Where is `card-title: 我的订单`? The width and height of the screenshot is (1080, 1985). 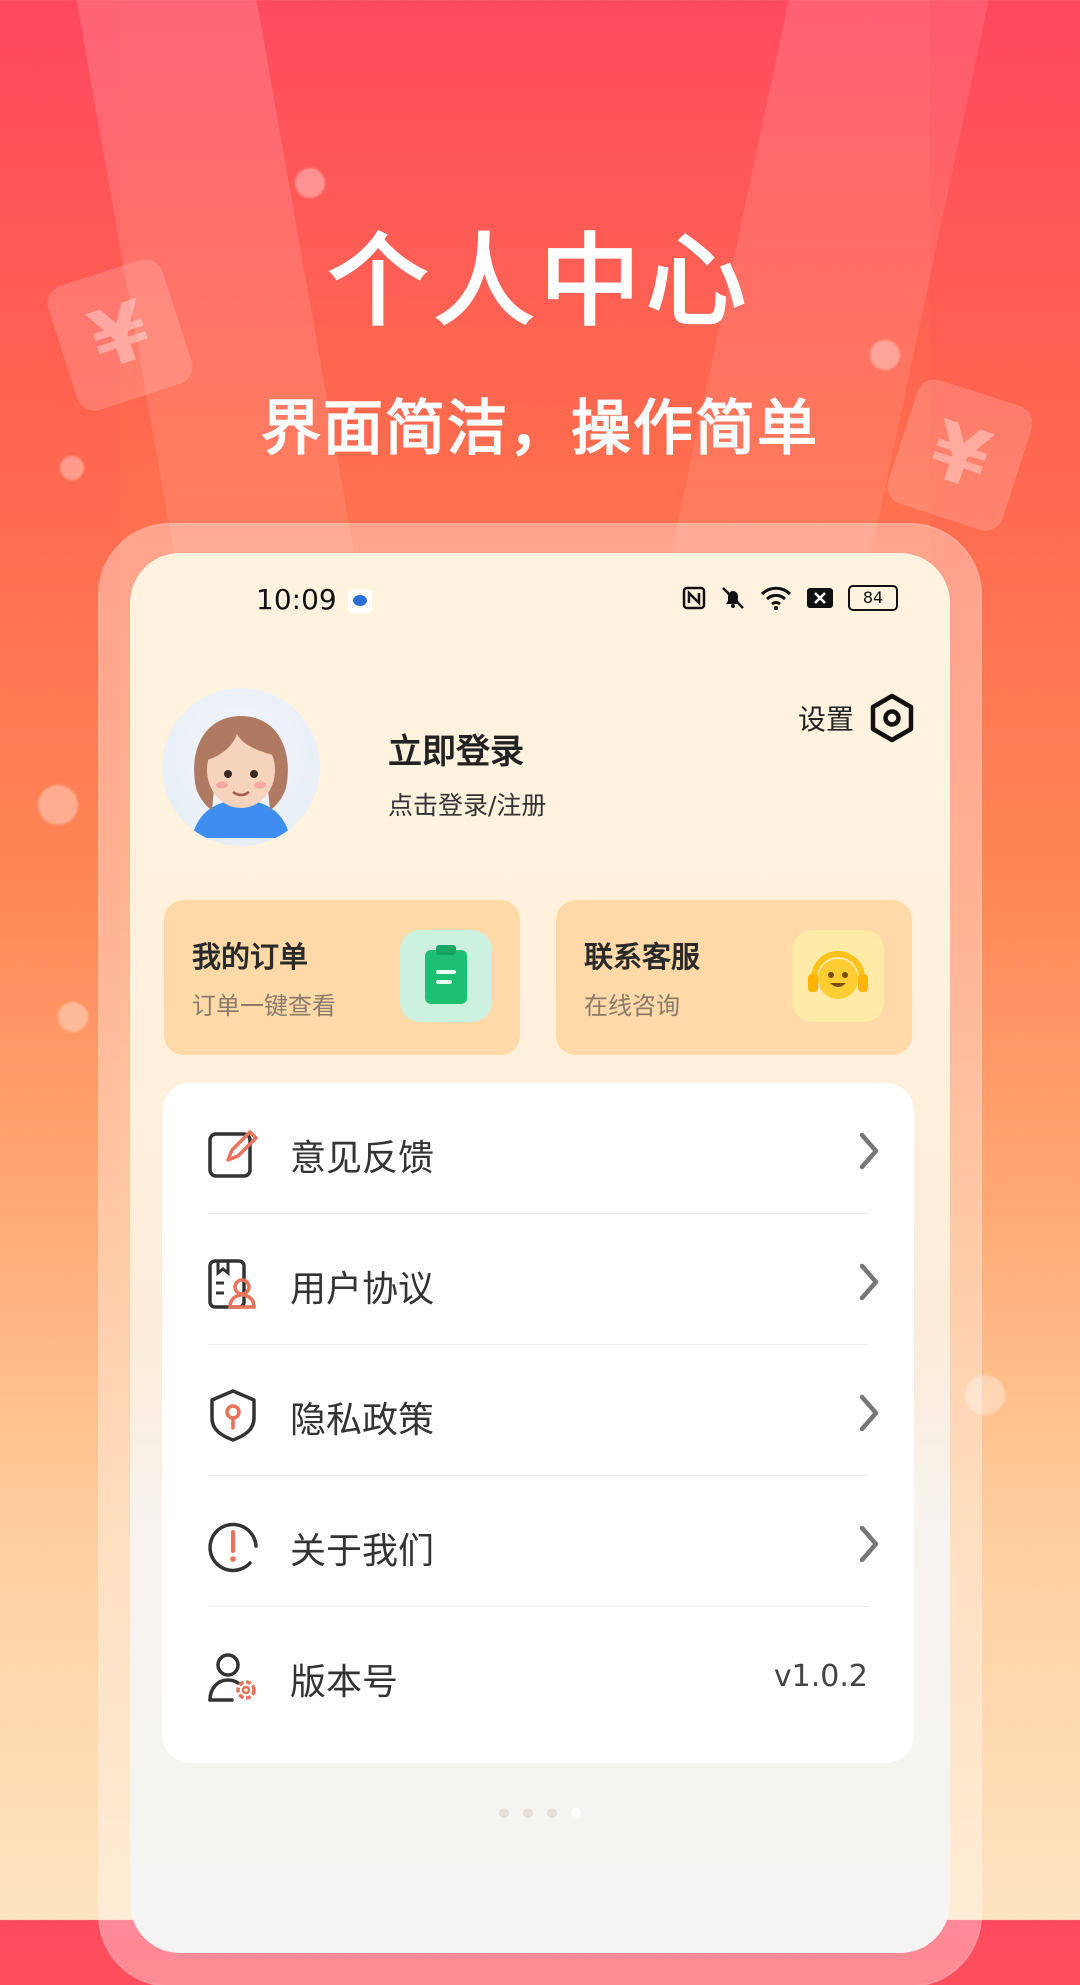
card-title: 我的订单 is located at coordinates (250, 957).